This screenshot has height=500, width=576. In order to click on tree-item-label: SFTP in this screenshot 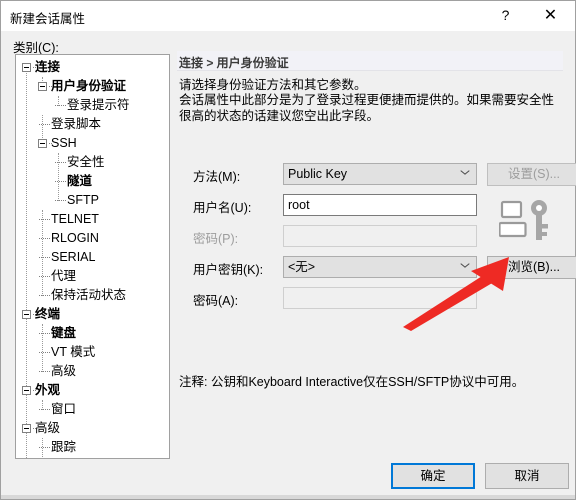, I will do `click(83, 200)`.